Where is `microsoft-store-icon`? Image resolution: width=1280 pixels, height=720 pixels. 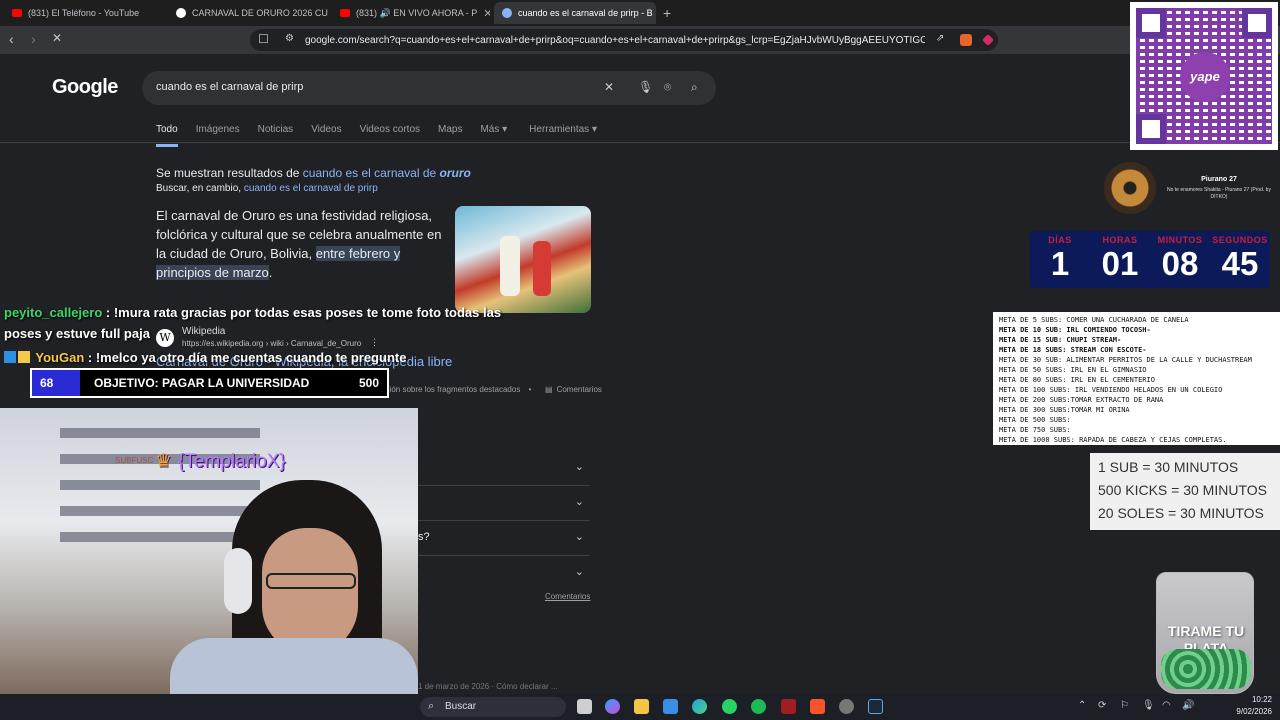
microsoft-store-icon is located at coordinates (670, 706).